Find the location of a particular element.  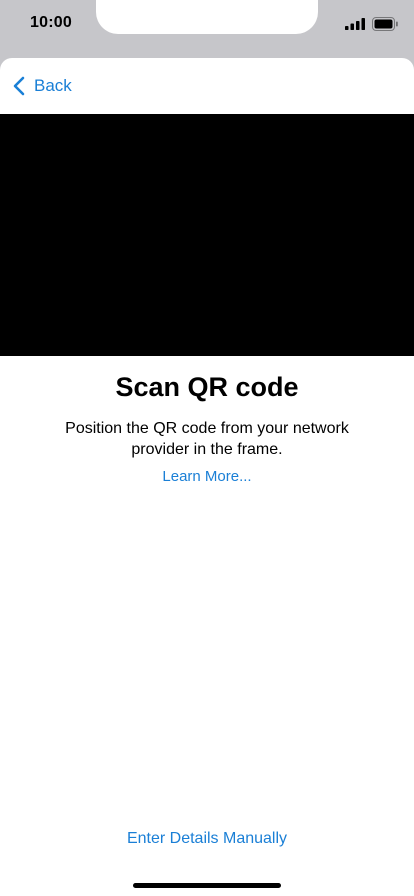

battery-icon is located at coordinates (385, 24).